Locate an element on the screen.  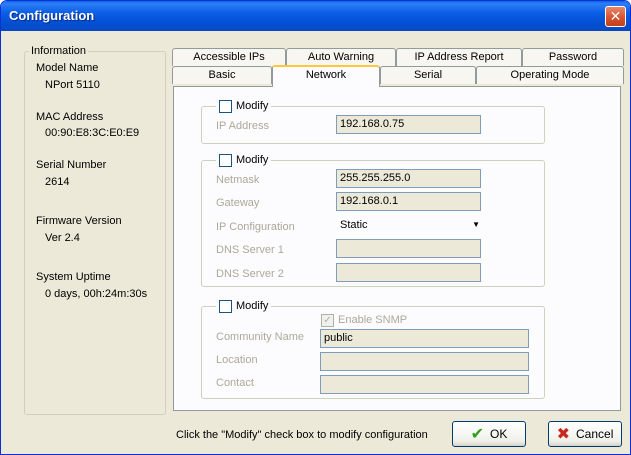
firmware-version-value: Ver 2.4 is located at coordinates (62, 238).